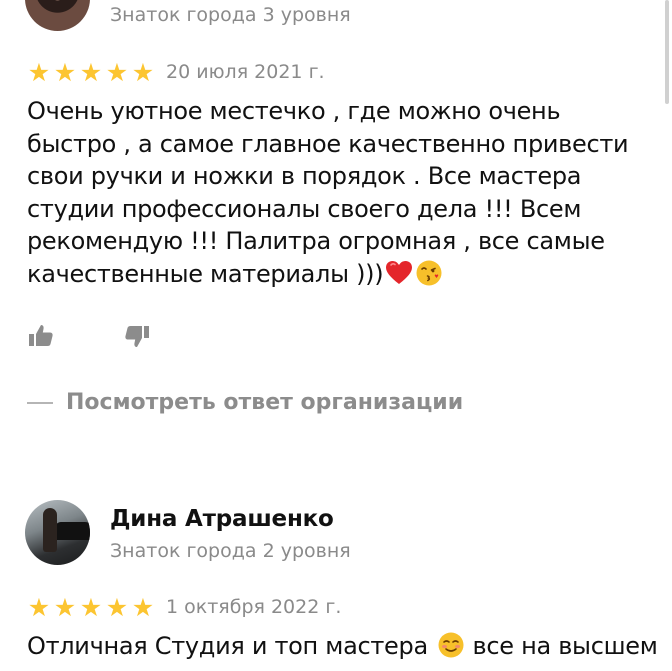 This screenshot has height=671, width=672. Describe the element at coordinates (565, 646) in the screenshot. I see `review-text-continued: все на высшем` at that location.